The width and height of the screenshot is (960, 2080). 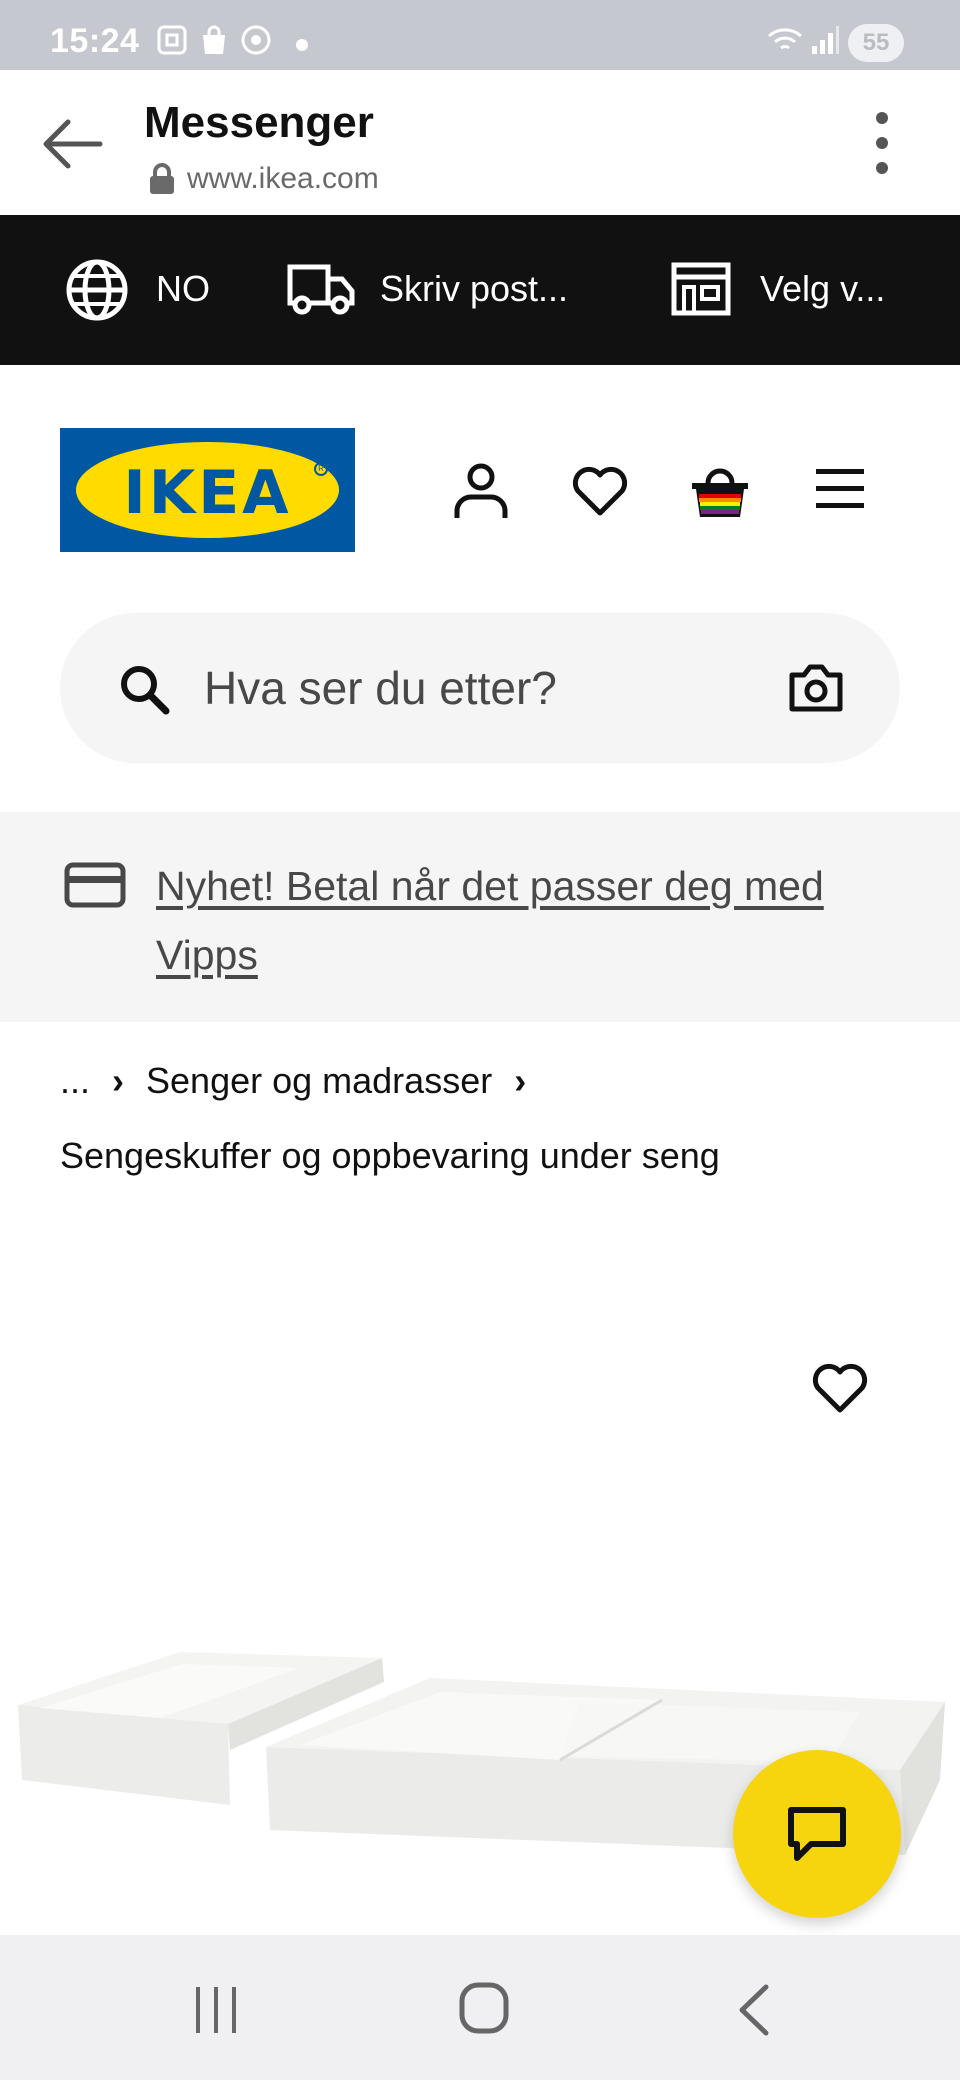 What do you see at coordinates (840, 1390) in the screenshot?
I see `favorite-heart-icon` at bounding box center [840, 1390].